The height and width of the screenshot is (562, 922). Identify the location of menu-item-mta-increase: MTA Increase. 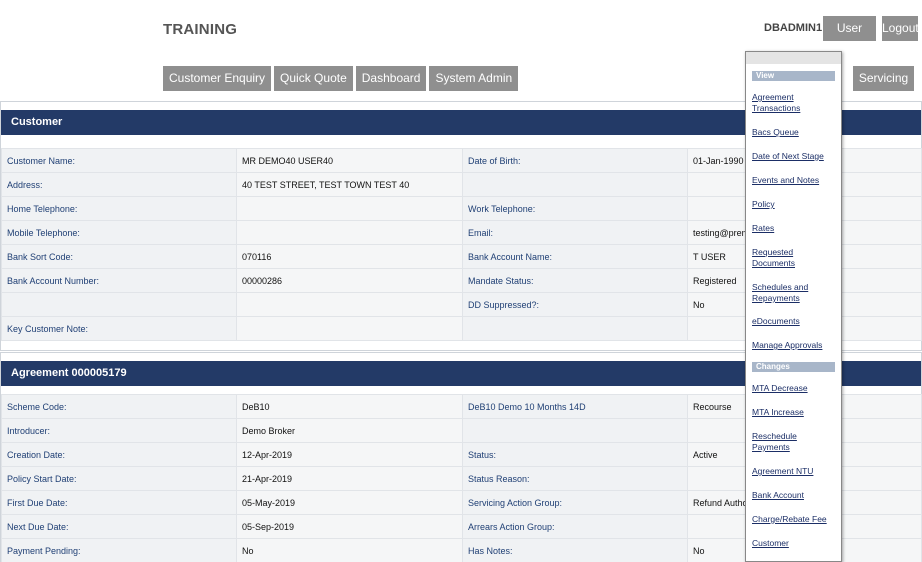
(793, 412).